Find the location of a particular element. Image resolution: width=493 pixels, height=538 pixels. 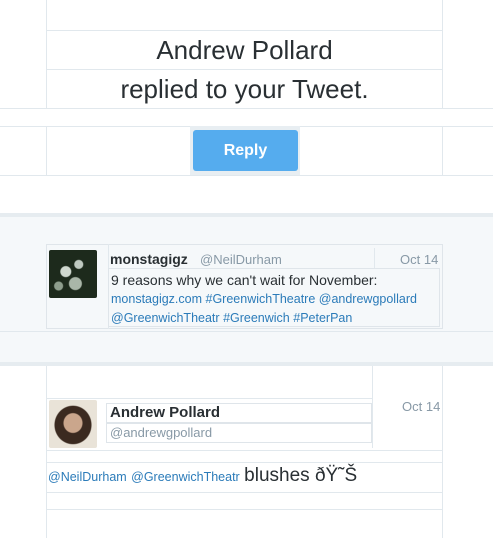

hashtag-link: #Greenwich is located at coordinates (256, 318).